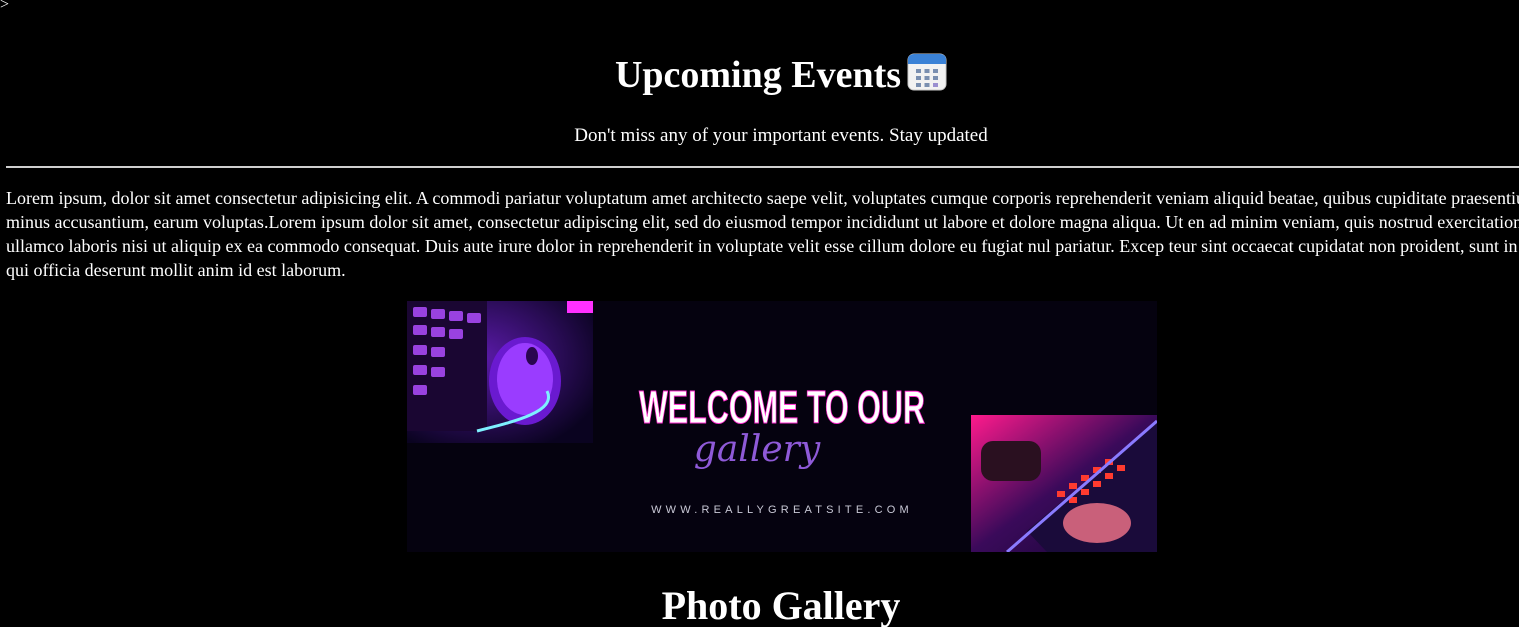 The width and height of the screenshot is (1519, 627). I want to click on calendar-icon, so click(927, 72).